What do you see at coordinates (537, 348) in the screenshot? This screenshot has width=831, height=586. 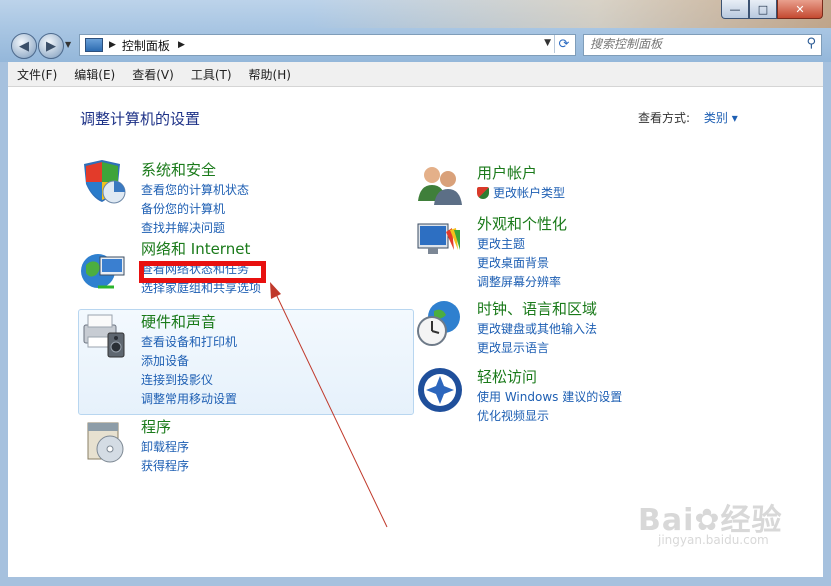 I see `link-display-language: 更改显示语言` at bounding box center [537, 348].